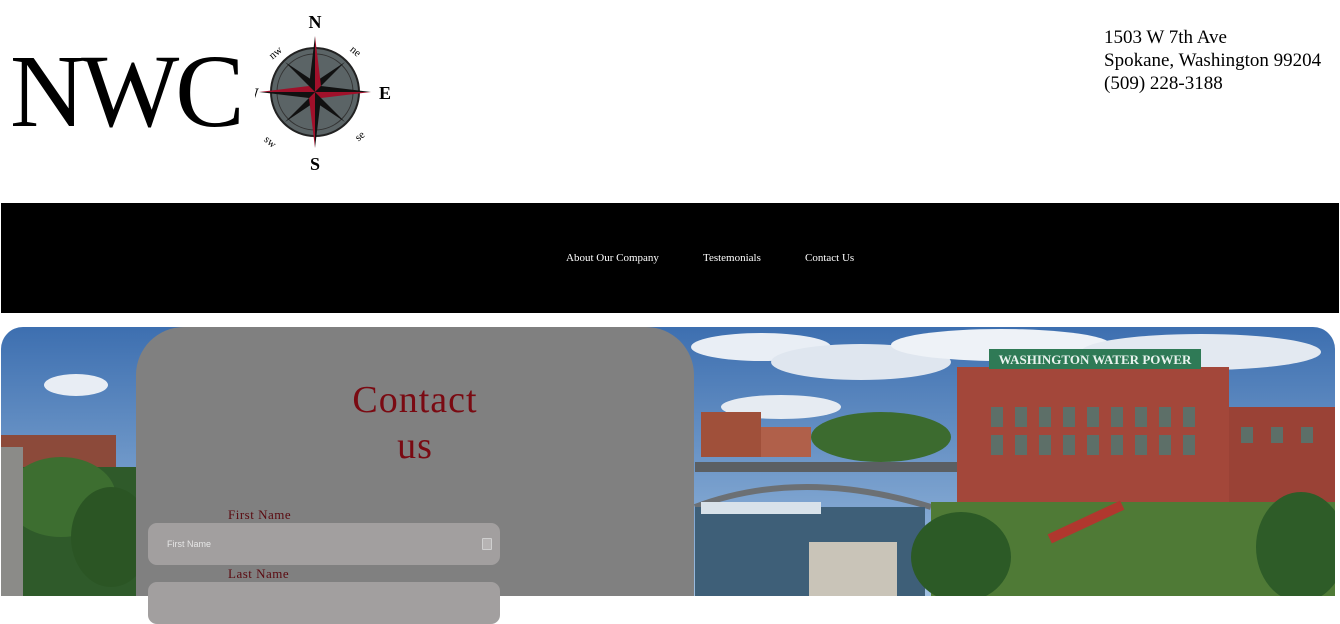  What do you see at coordinates (829, 258) in the screenshot?
I see `nav-contact: Contact Us` at bounding box center [829, 258].